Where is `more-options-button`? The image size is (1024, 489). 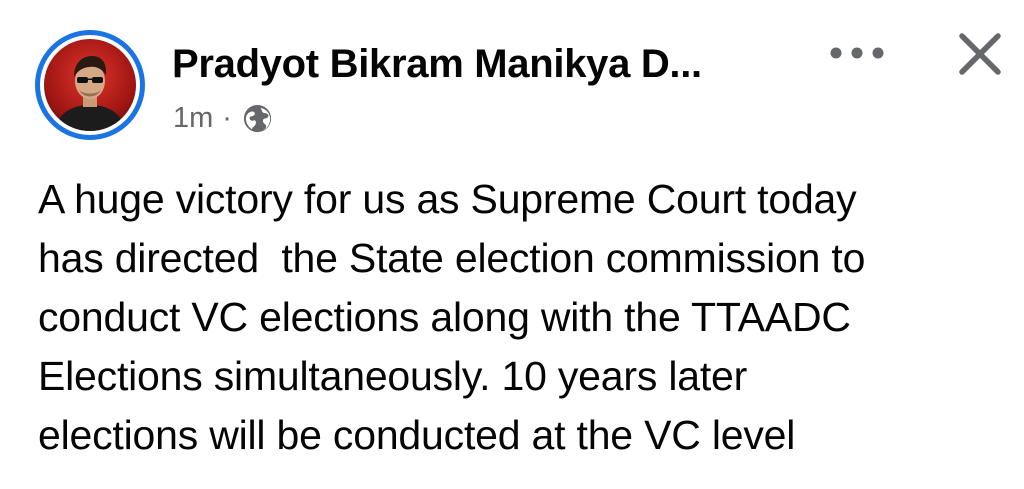 more-options-button is located at coordinates (857, 53).